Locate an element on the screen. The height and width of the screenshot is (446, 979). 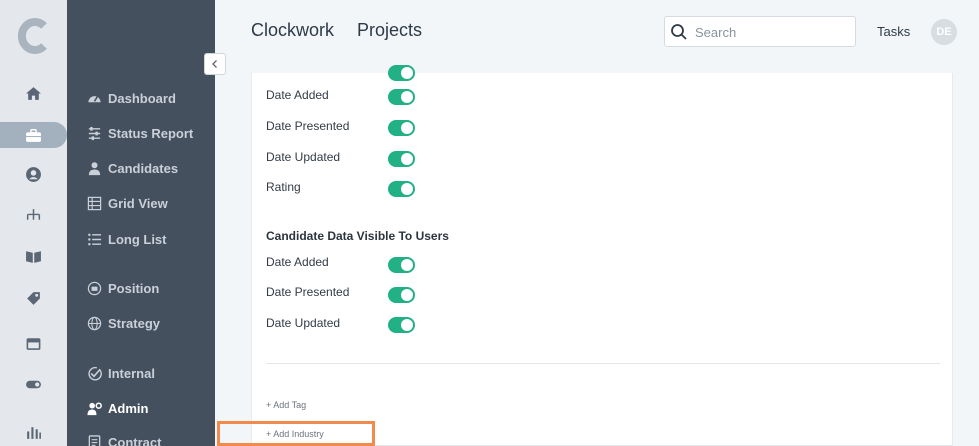
sidebar-item-grid-view: Grid View is located at coordinates (127, 203).